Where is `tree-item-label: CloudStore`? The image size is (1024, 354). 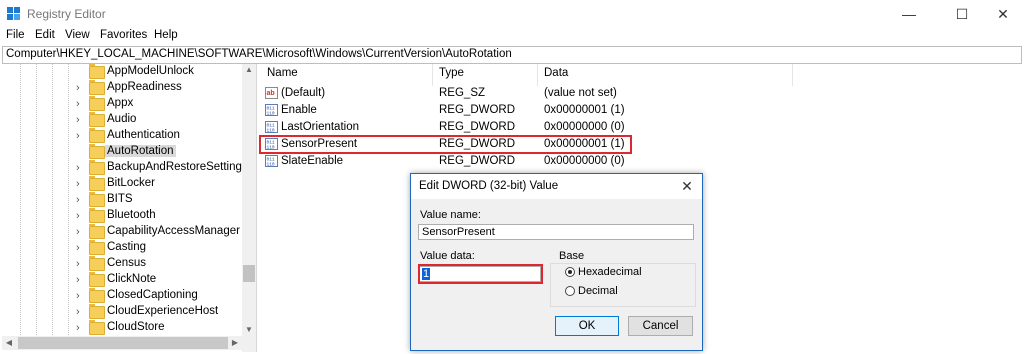 tree-item-label: CloudStore is located at coordinates (136, 327).